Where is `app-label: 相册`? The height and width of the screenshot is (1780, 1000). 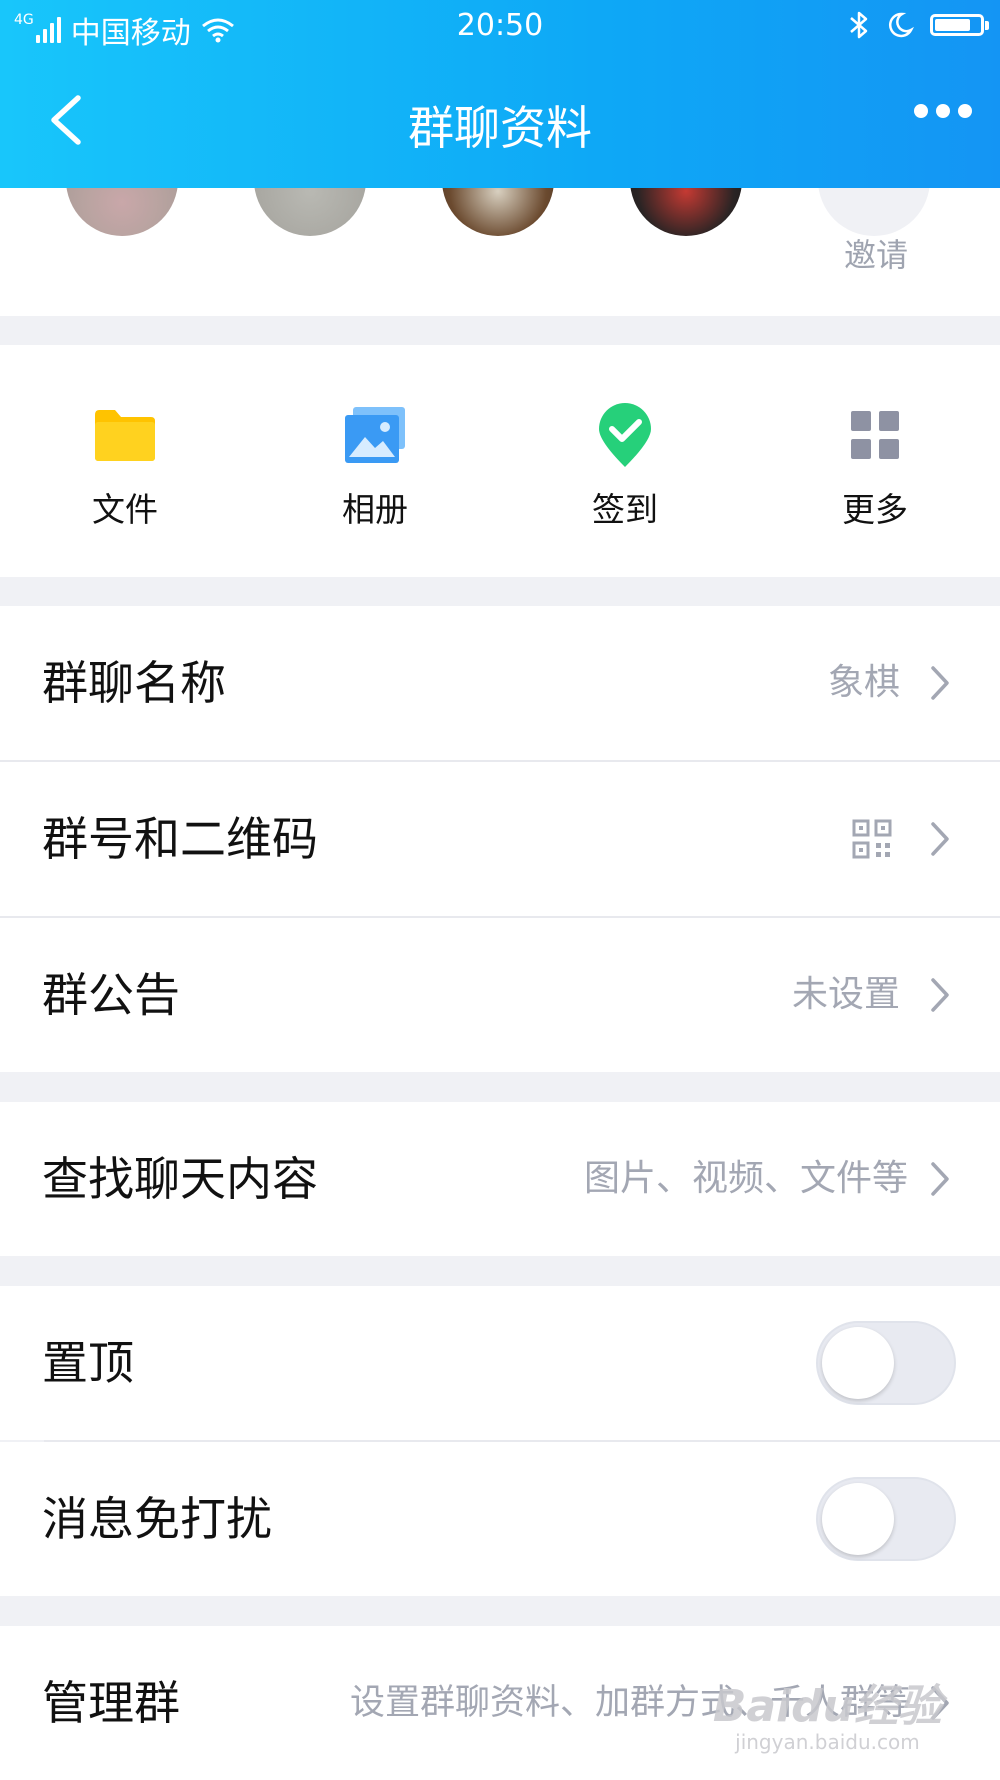
app-label: 相册 is located at coordinates (375, 509).